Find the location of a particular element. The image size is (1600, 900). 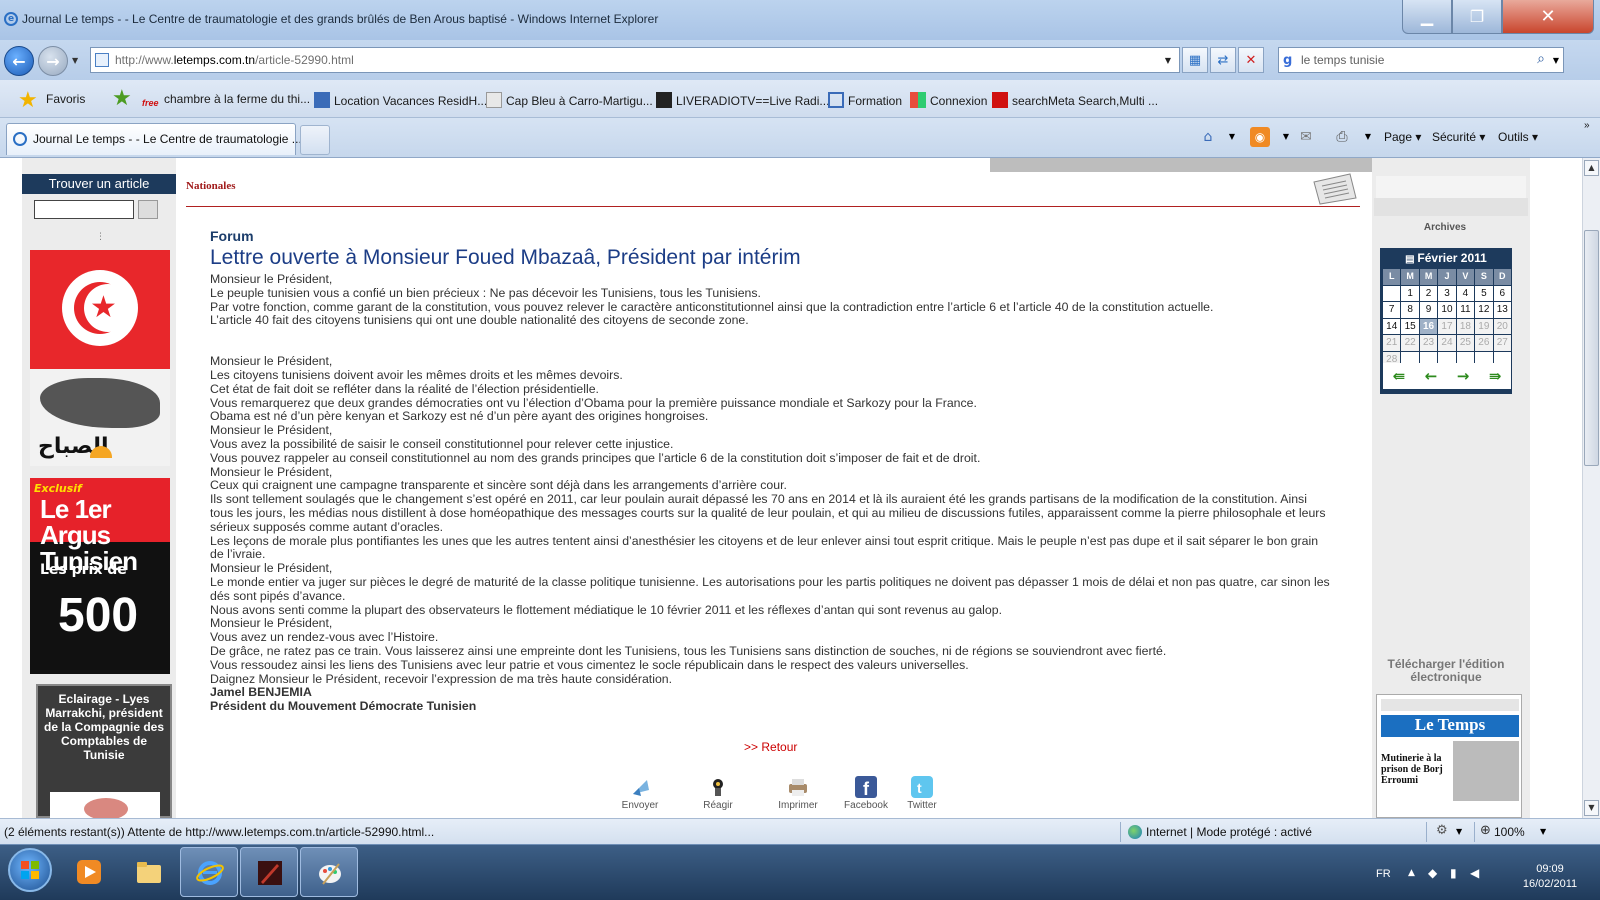

calendar-day: 5 is located at coordinates (1484, 293).